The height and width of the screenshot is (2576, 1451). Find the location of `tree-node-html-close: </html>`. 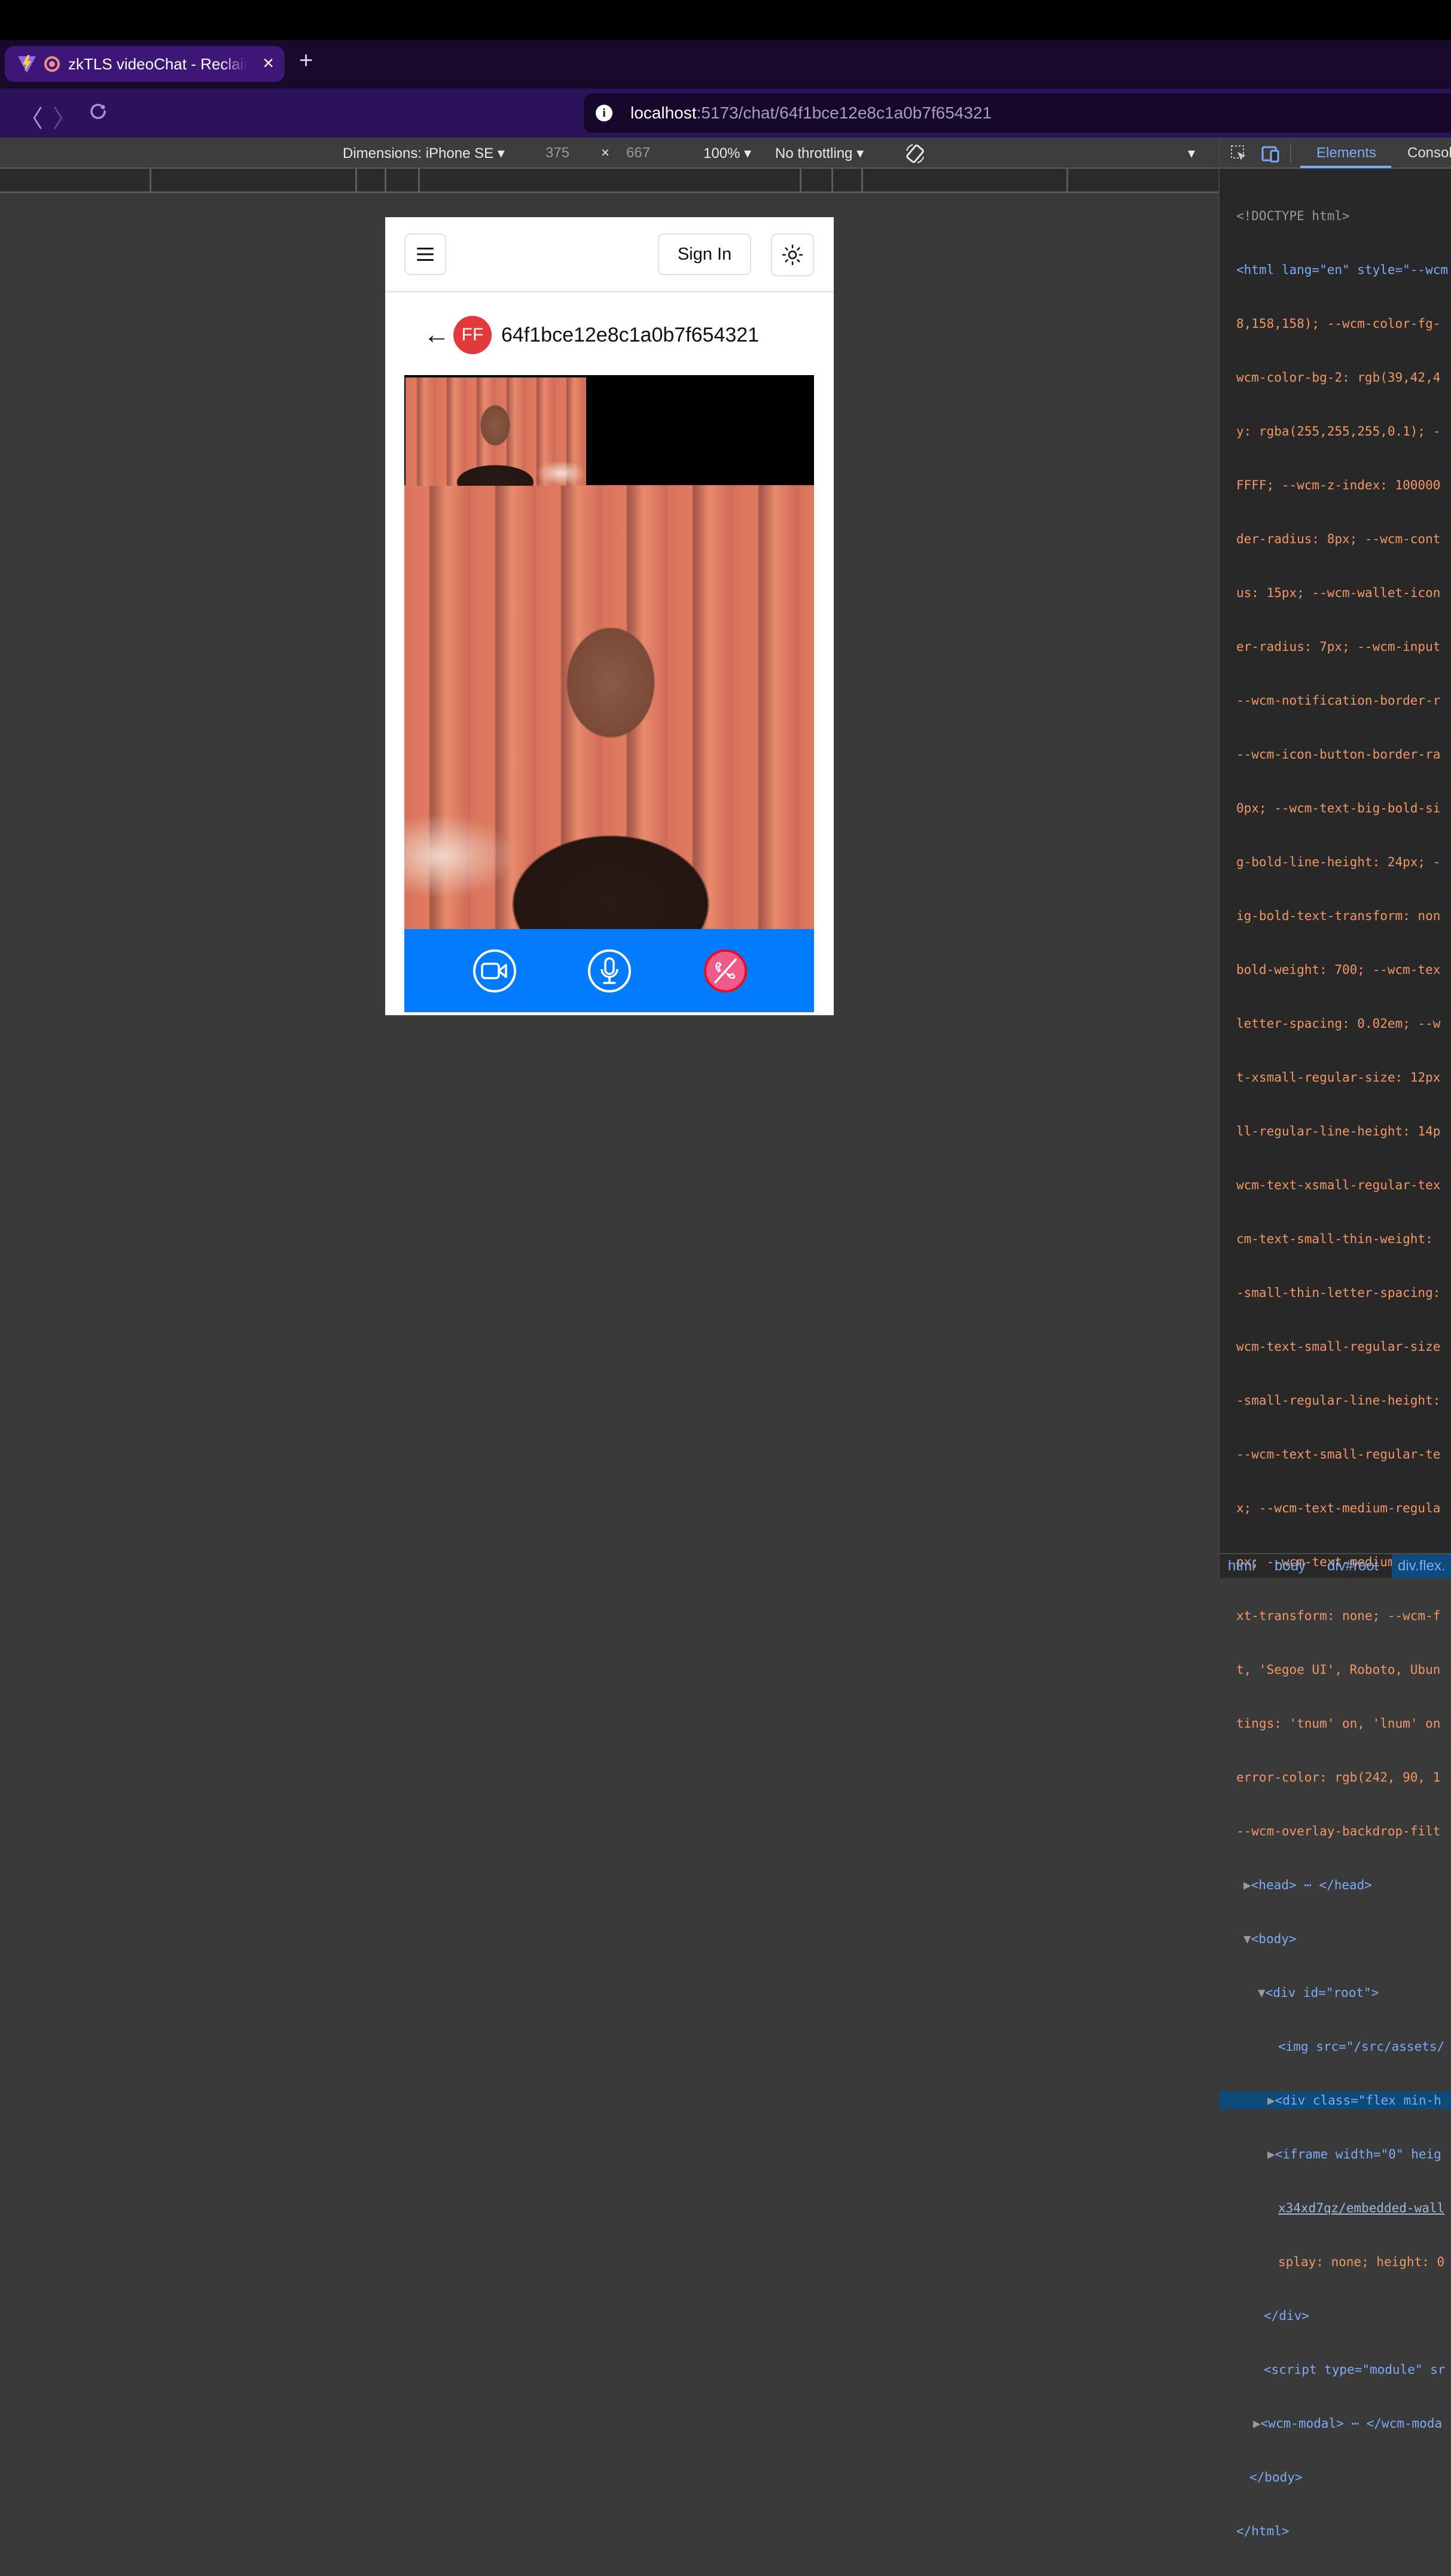

tree-node-html-close: </html> is located at coordinates (1335, 2531).